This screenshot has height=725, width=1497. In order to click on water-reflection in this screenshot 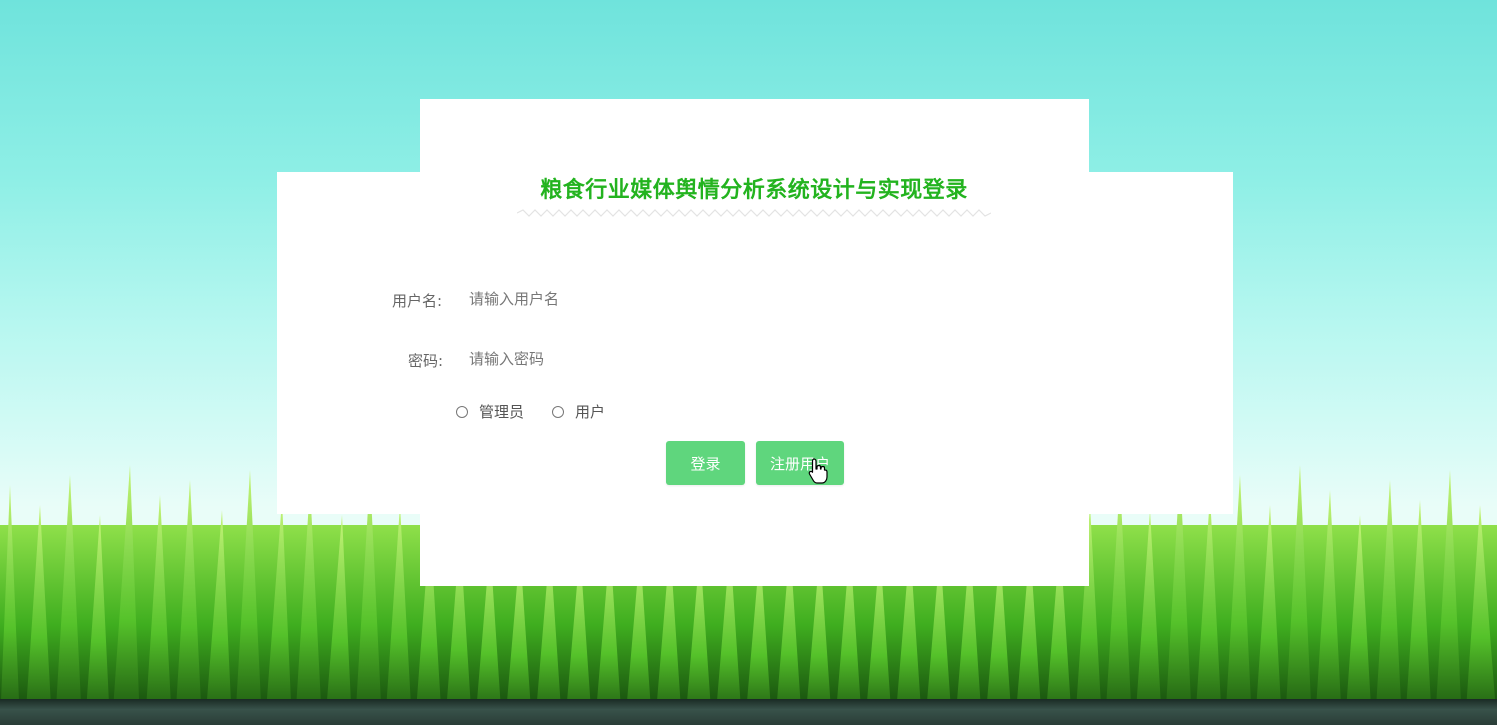, I will do `click(748, 712)`.